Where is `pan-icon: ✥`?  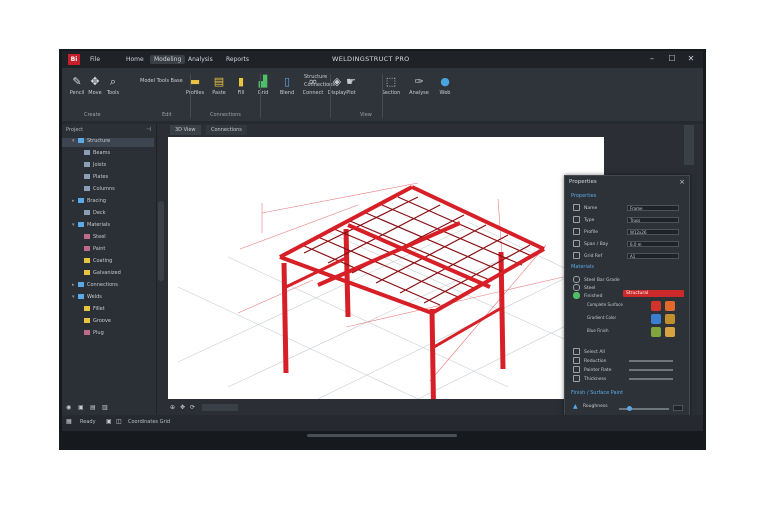 pan-icon: ✥ is located at coordinates (182, 407).